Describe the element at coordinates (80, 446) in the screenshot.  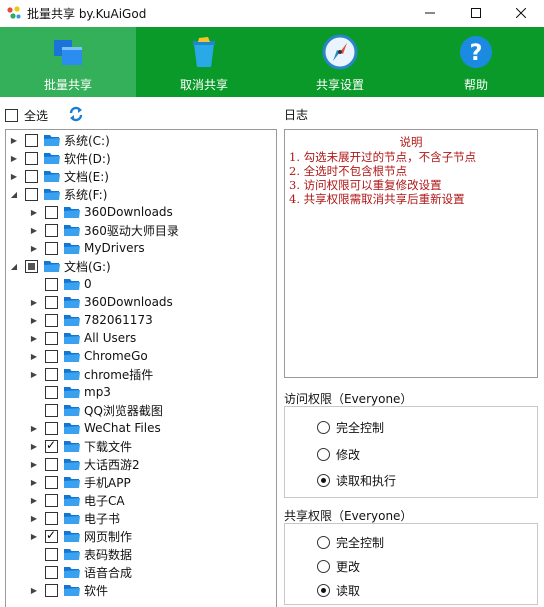
I see `tree-node: ▶ 下载文件` at that location.